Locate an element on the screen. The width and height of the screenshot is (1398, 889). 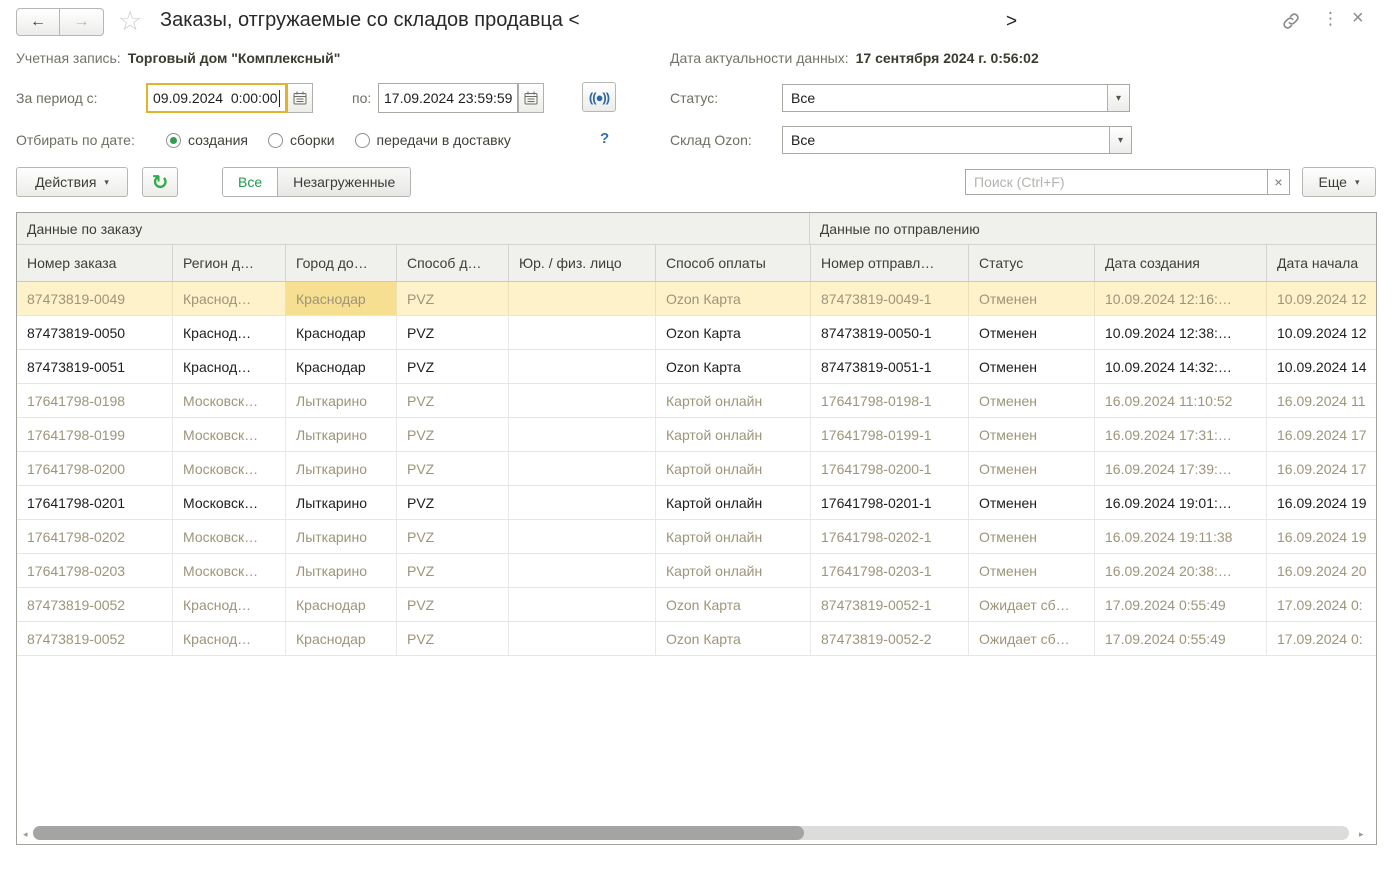
calendar-icon is located at coordinates (299, 98).